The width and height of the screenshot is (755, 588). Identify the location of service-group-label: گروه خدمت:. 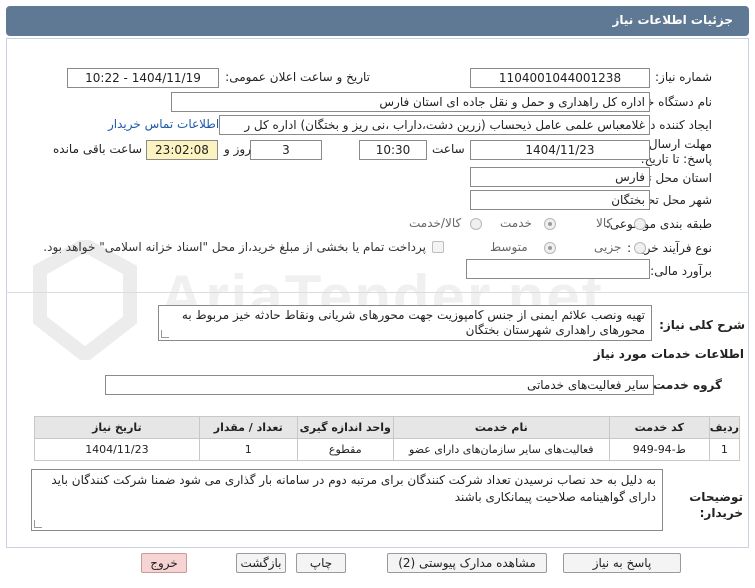
(685, 385).